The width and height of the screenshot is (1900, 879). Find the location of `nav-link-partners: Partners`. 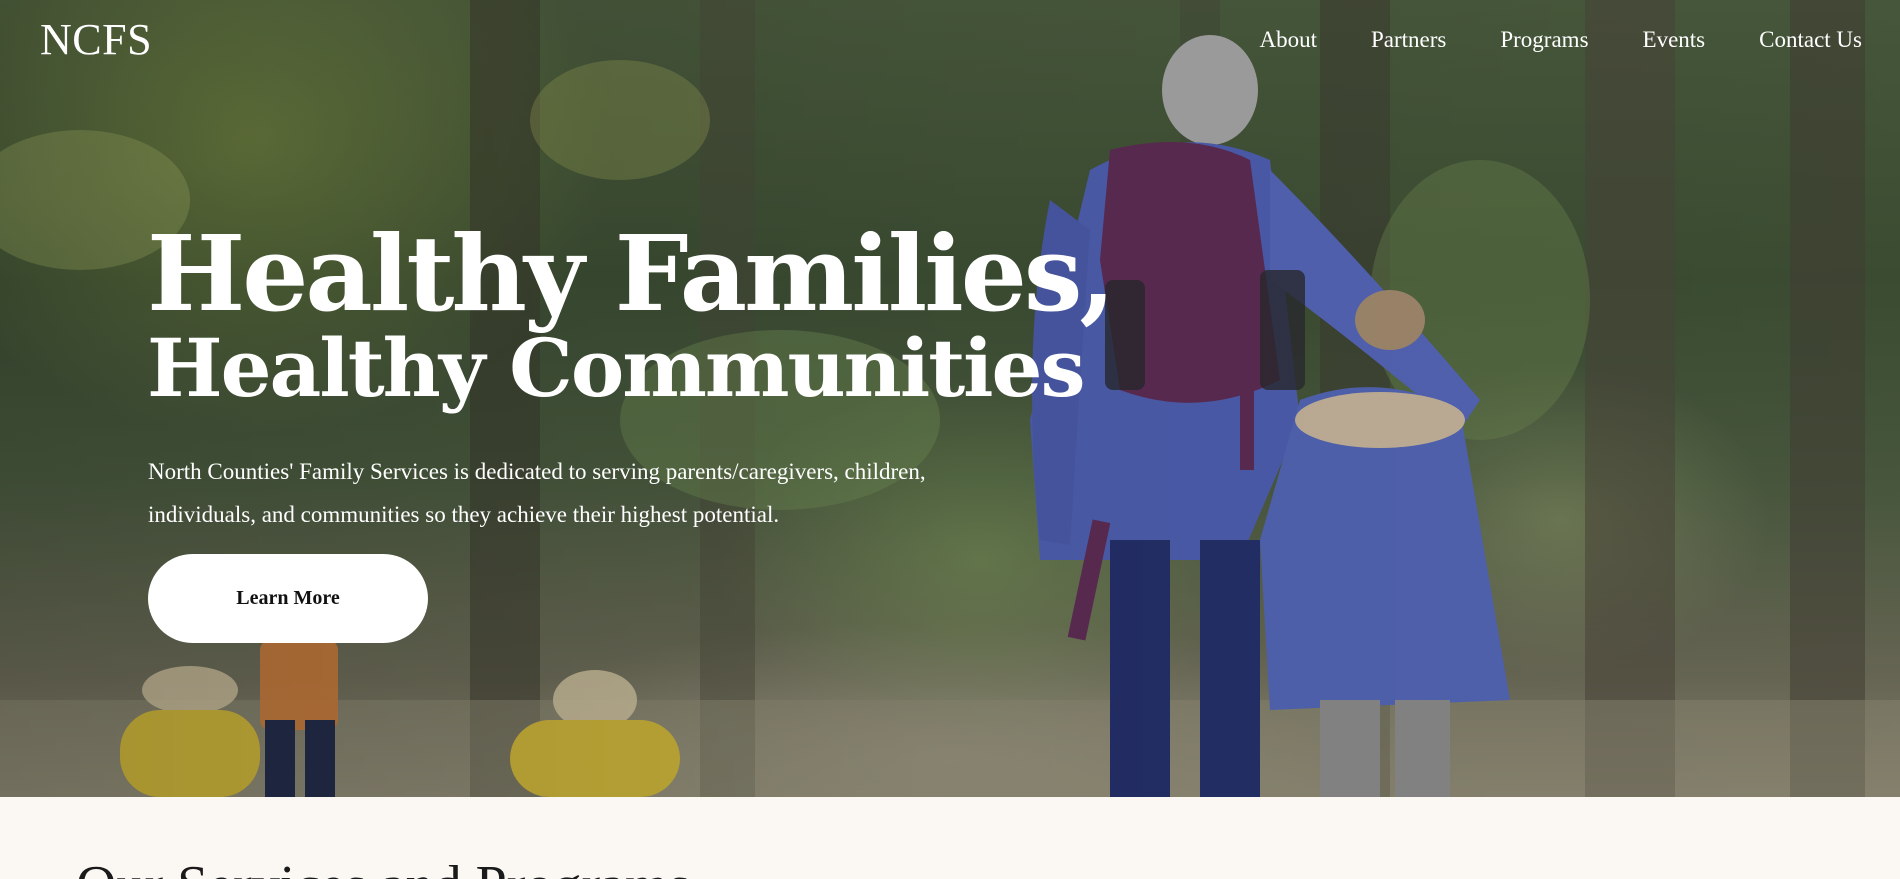

nav-link-partners: Partners is located at coordinates (1408, 39).